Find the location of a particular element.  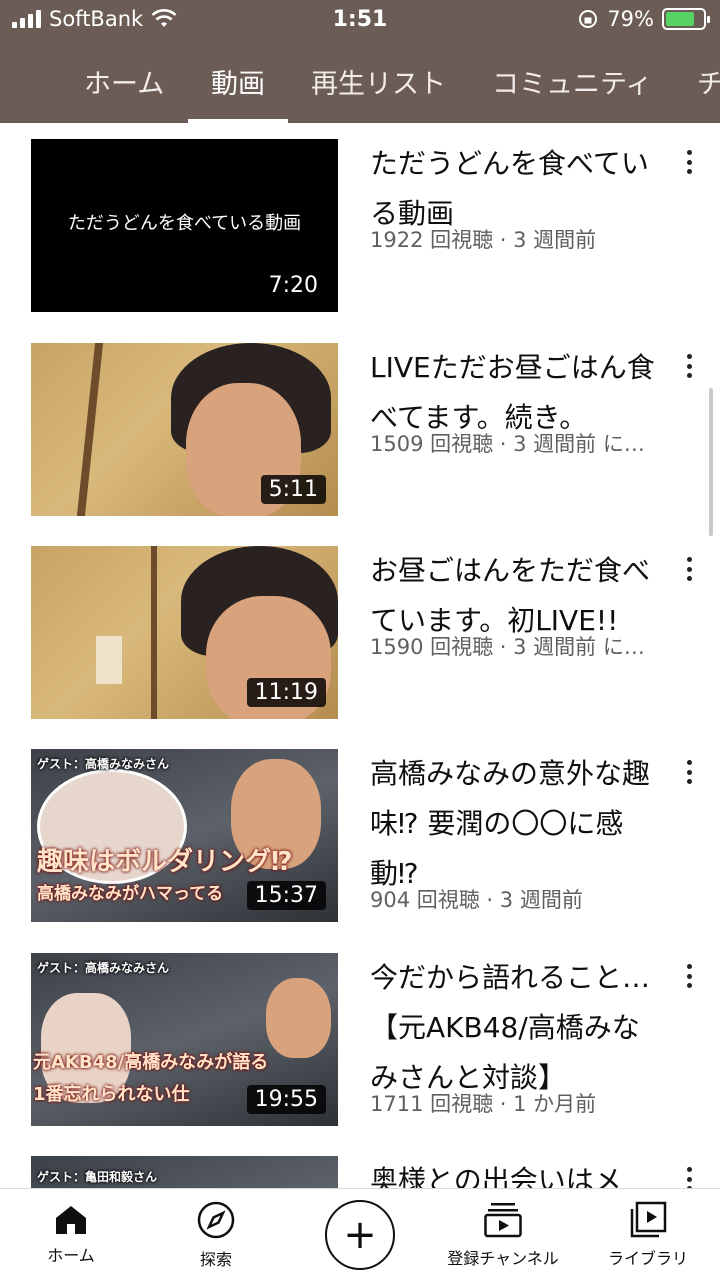

battery-icon is located at coordinates (686, 19).